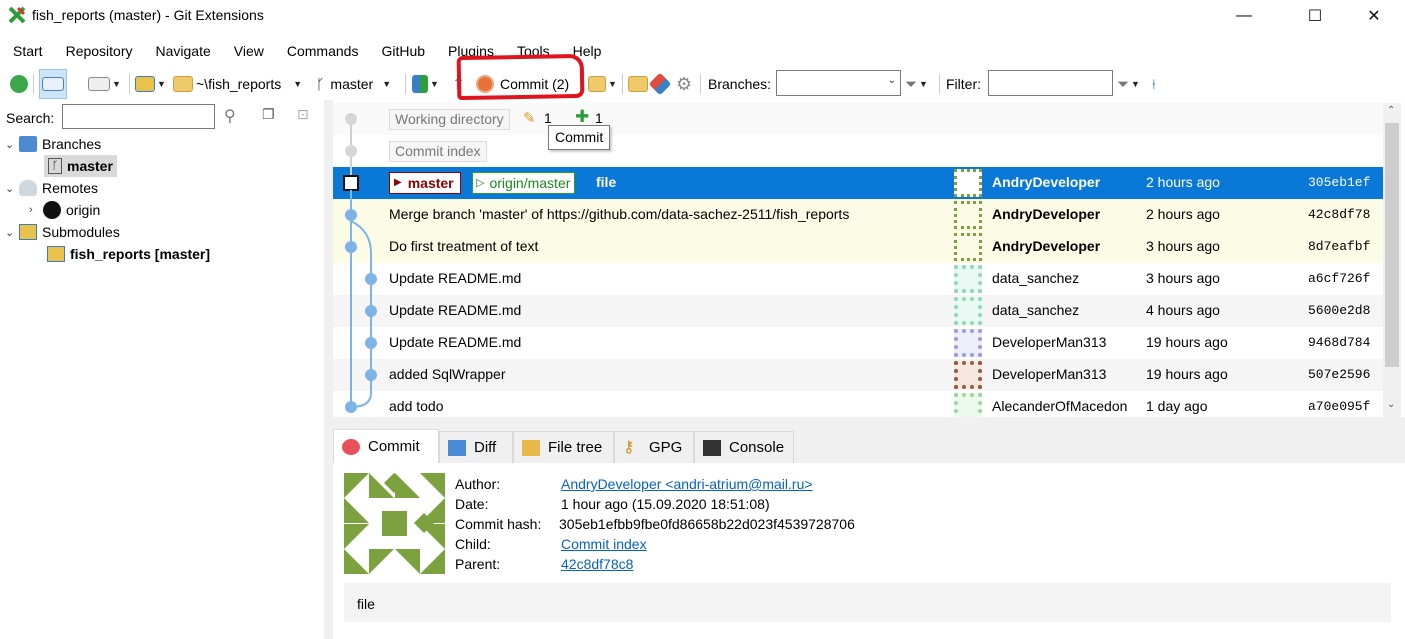 Image resolution: width=1405 pixels, height=639 pixels. I want to click on open-repository-button: ▼, so click(150, 84).